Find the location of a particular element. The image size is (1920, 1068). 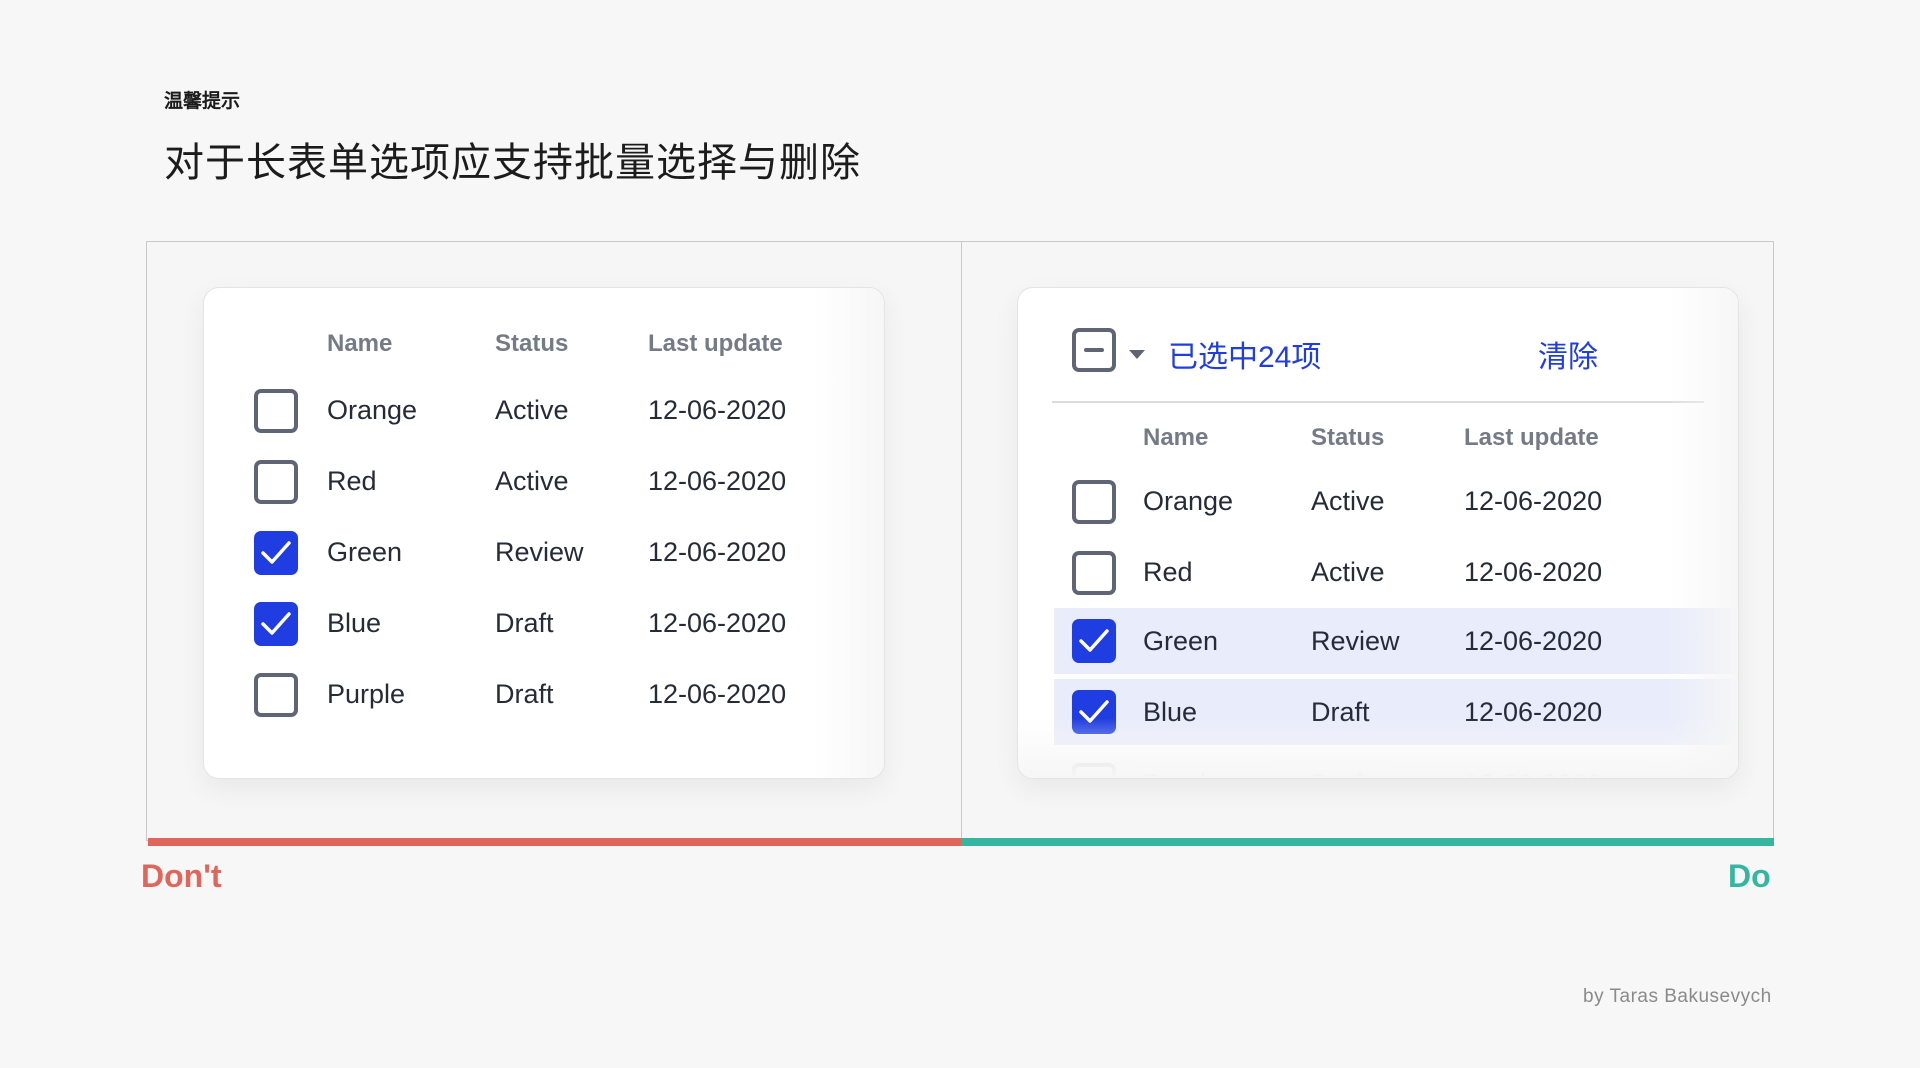

frame-divider is located at coordinates (961, 541).